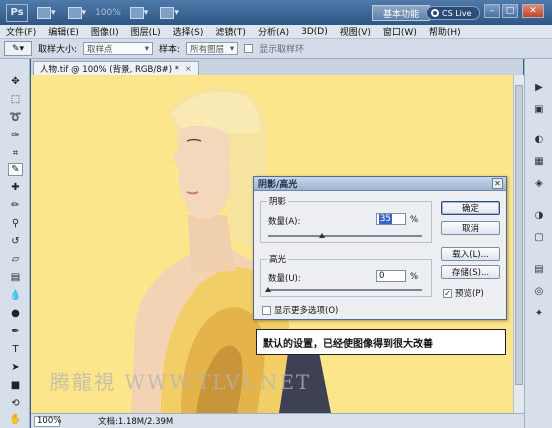  I want to click on highlights-legend: 高光, so click(278, 260).